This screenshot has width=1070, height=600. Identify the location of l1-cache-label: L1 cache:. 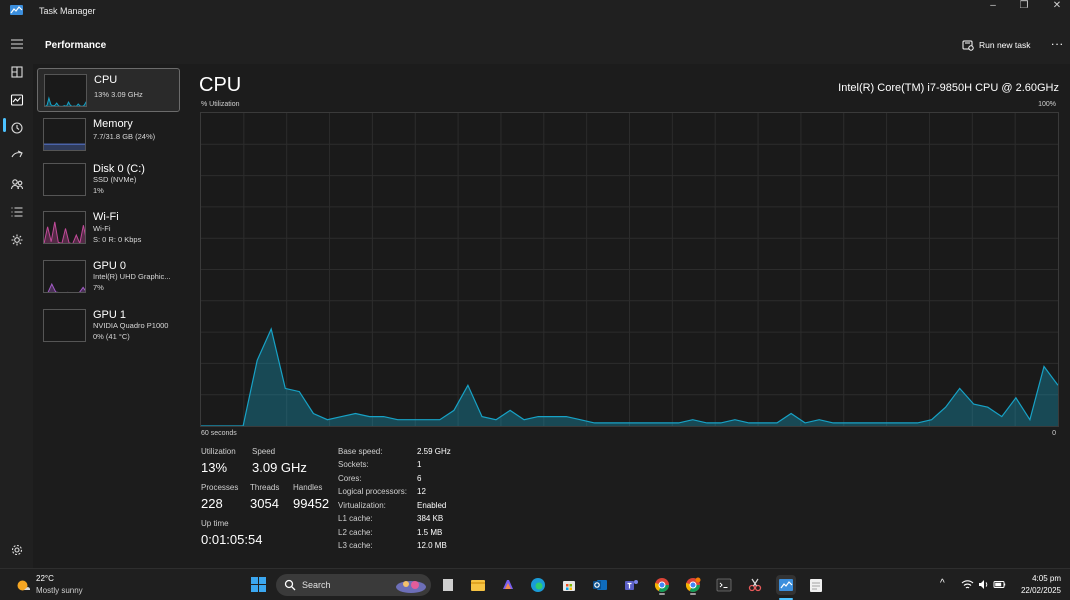
(355, 518).